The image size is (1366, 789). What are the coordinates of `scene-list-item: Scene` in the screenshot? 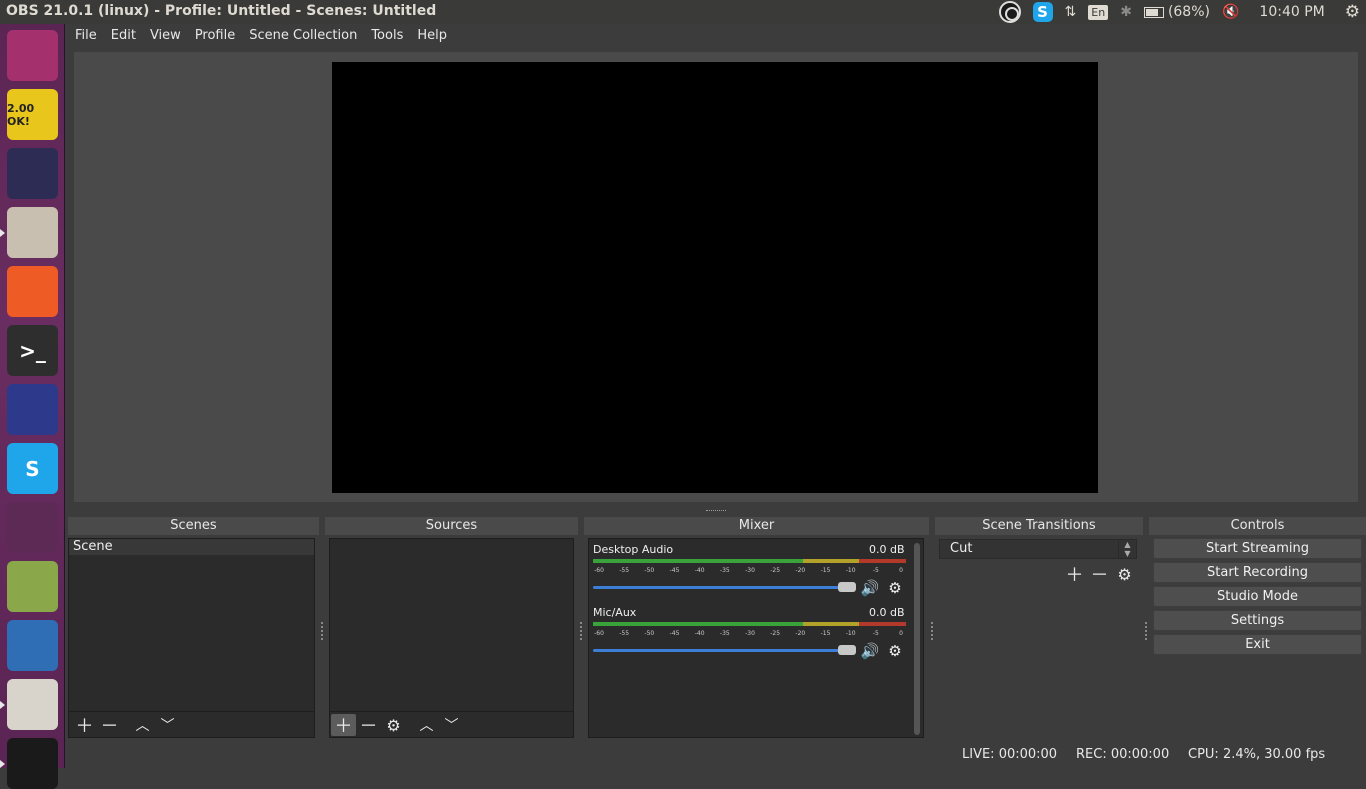 It's located at (191, 547).